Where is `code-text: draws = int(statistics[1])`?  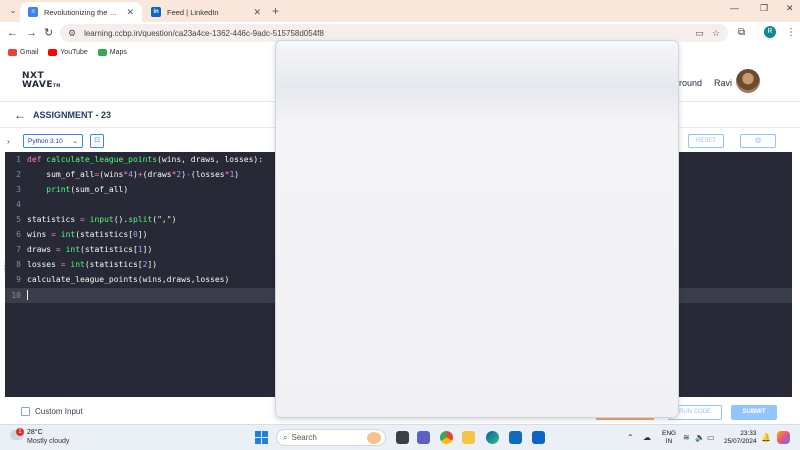 code-text: draws = int(statistics[1]) is located at coordinates (90, 249).